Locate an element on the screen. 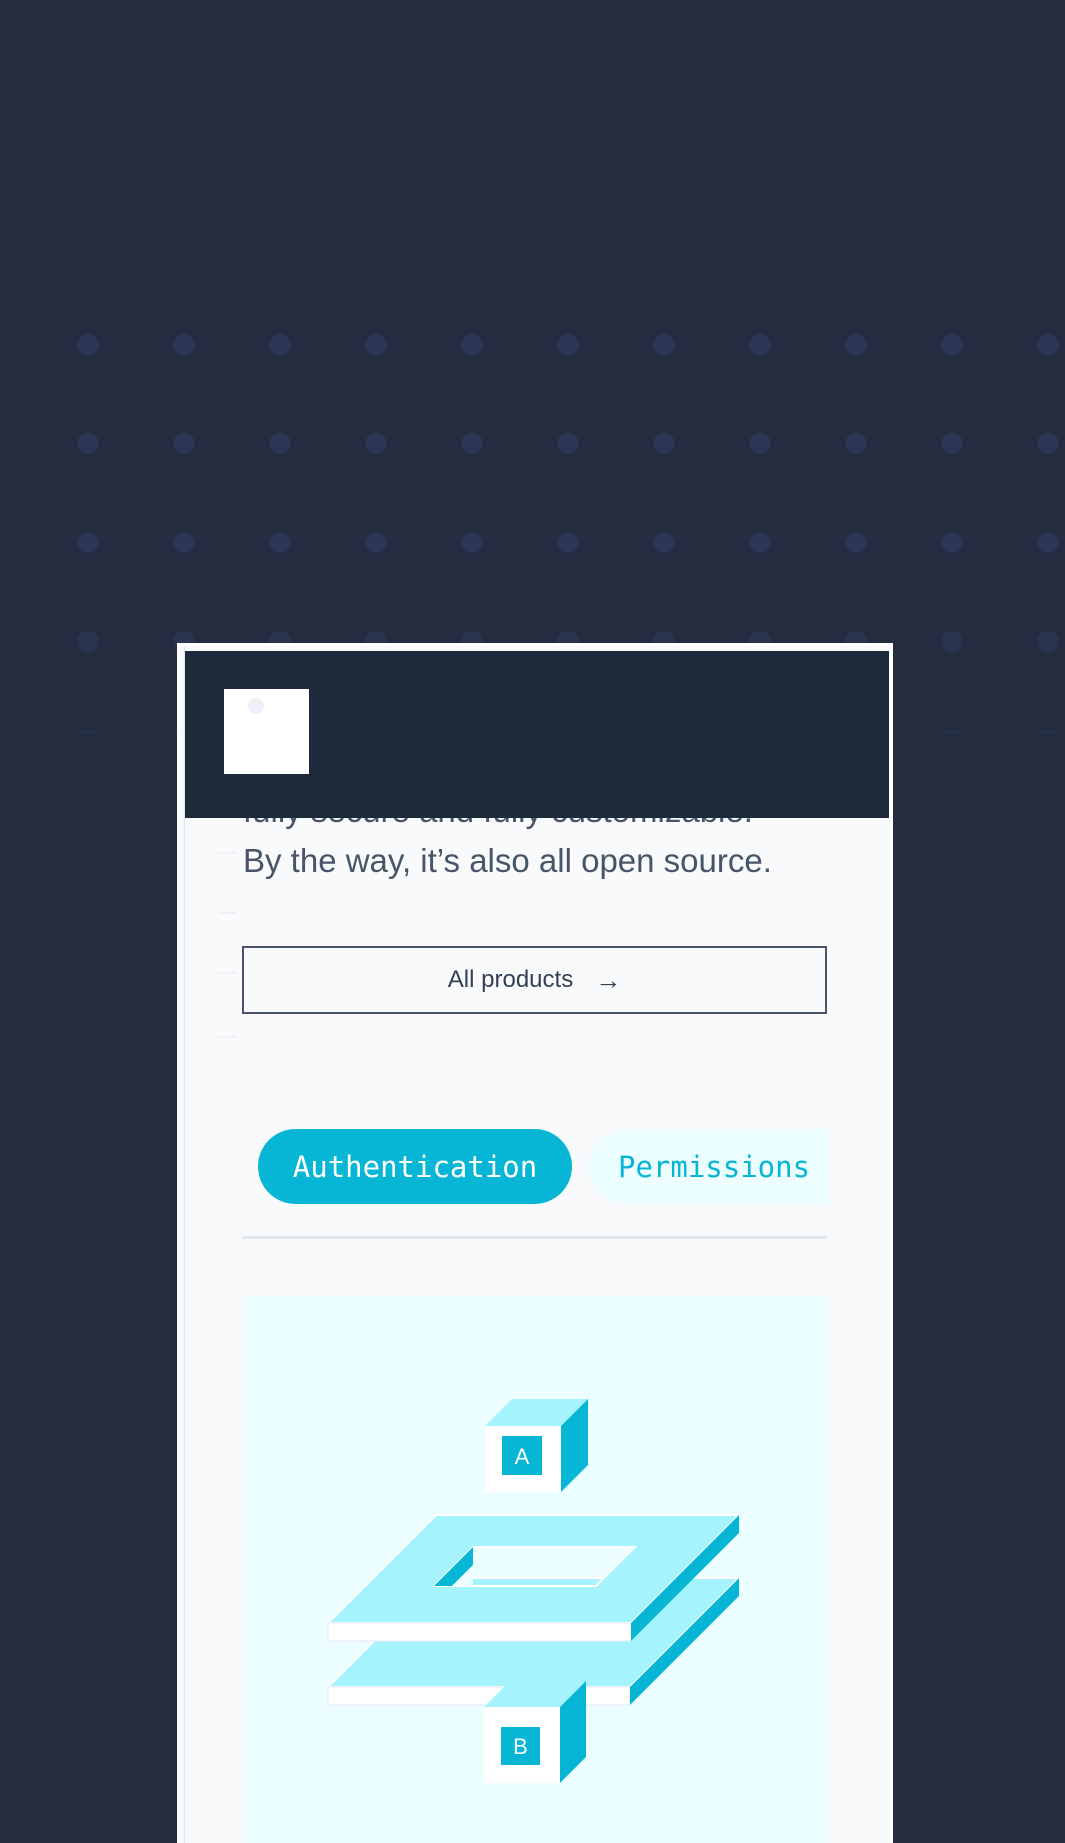 Image resolution: width=1065 pixels, height=1843 pixels. frame-edge is located at coordinates (184, 1244).